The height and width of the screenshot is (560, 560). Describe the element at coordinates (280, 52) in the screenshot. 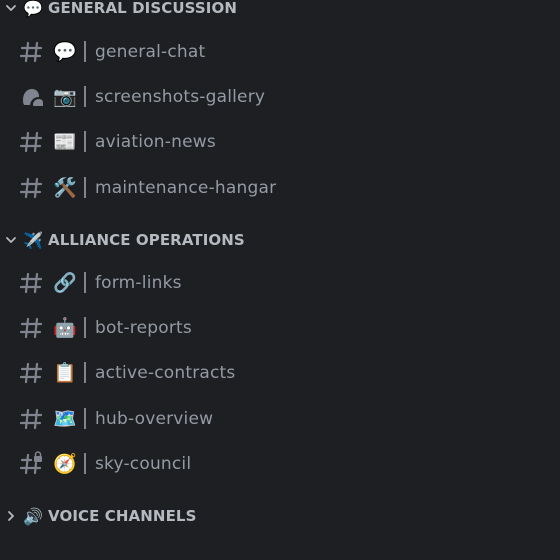

I see `channel-general-chat: 💬 general-chat` at that location.